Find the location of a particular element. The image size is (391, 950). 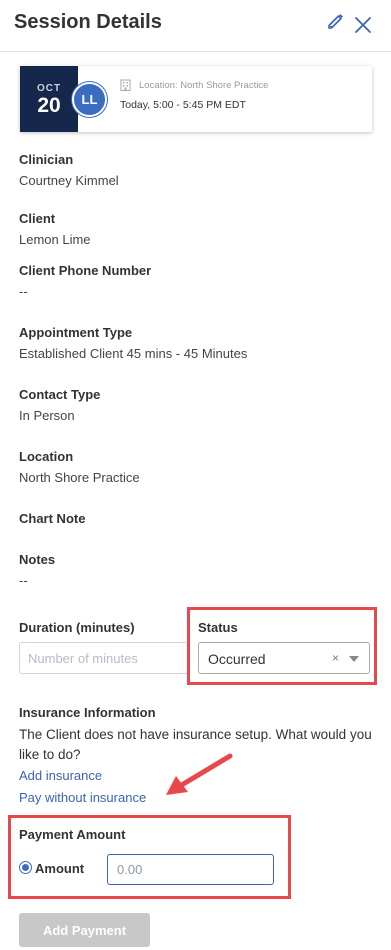

status-label: Status is located at coordinates (218, 627).